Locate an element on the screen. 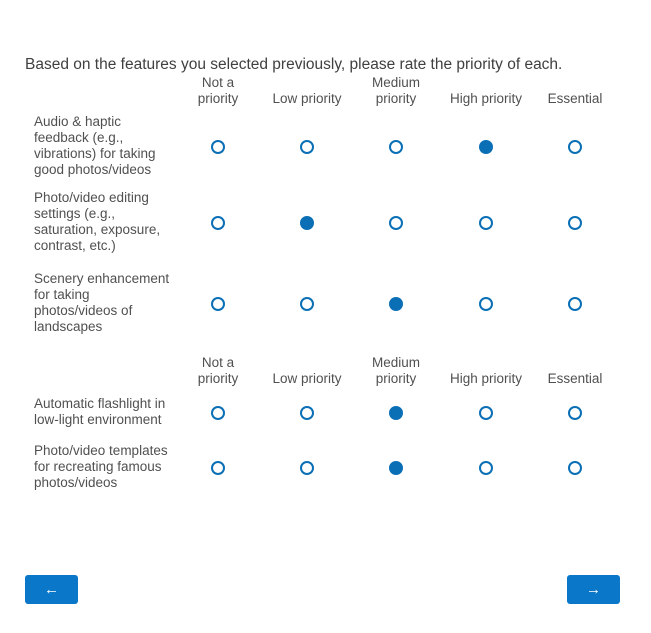 The width and height of the screenshot is (651, 633). back-button: ← is located at coordinates (51, 589).